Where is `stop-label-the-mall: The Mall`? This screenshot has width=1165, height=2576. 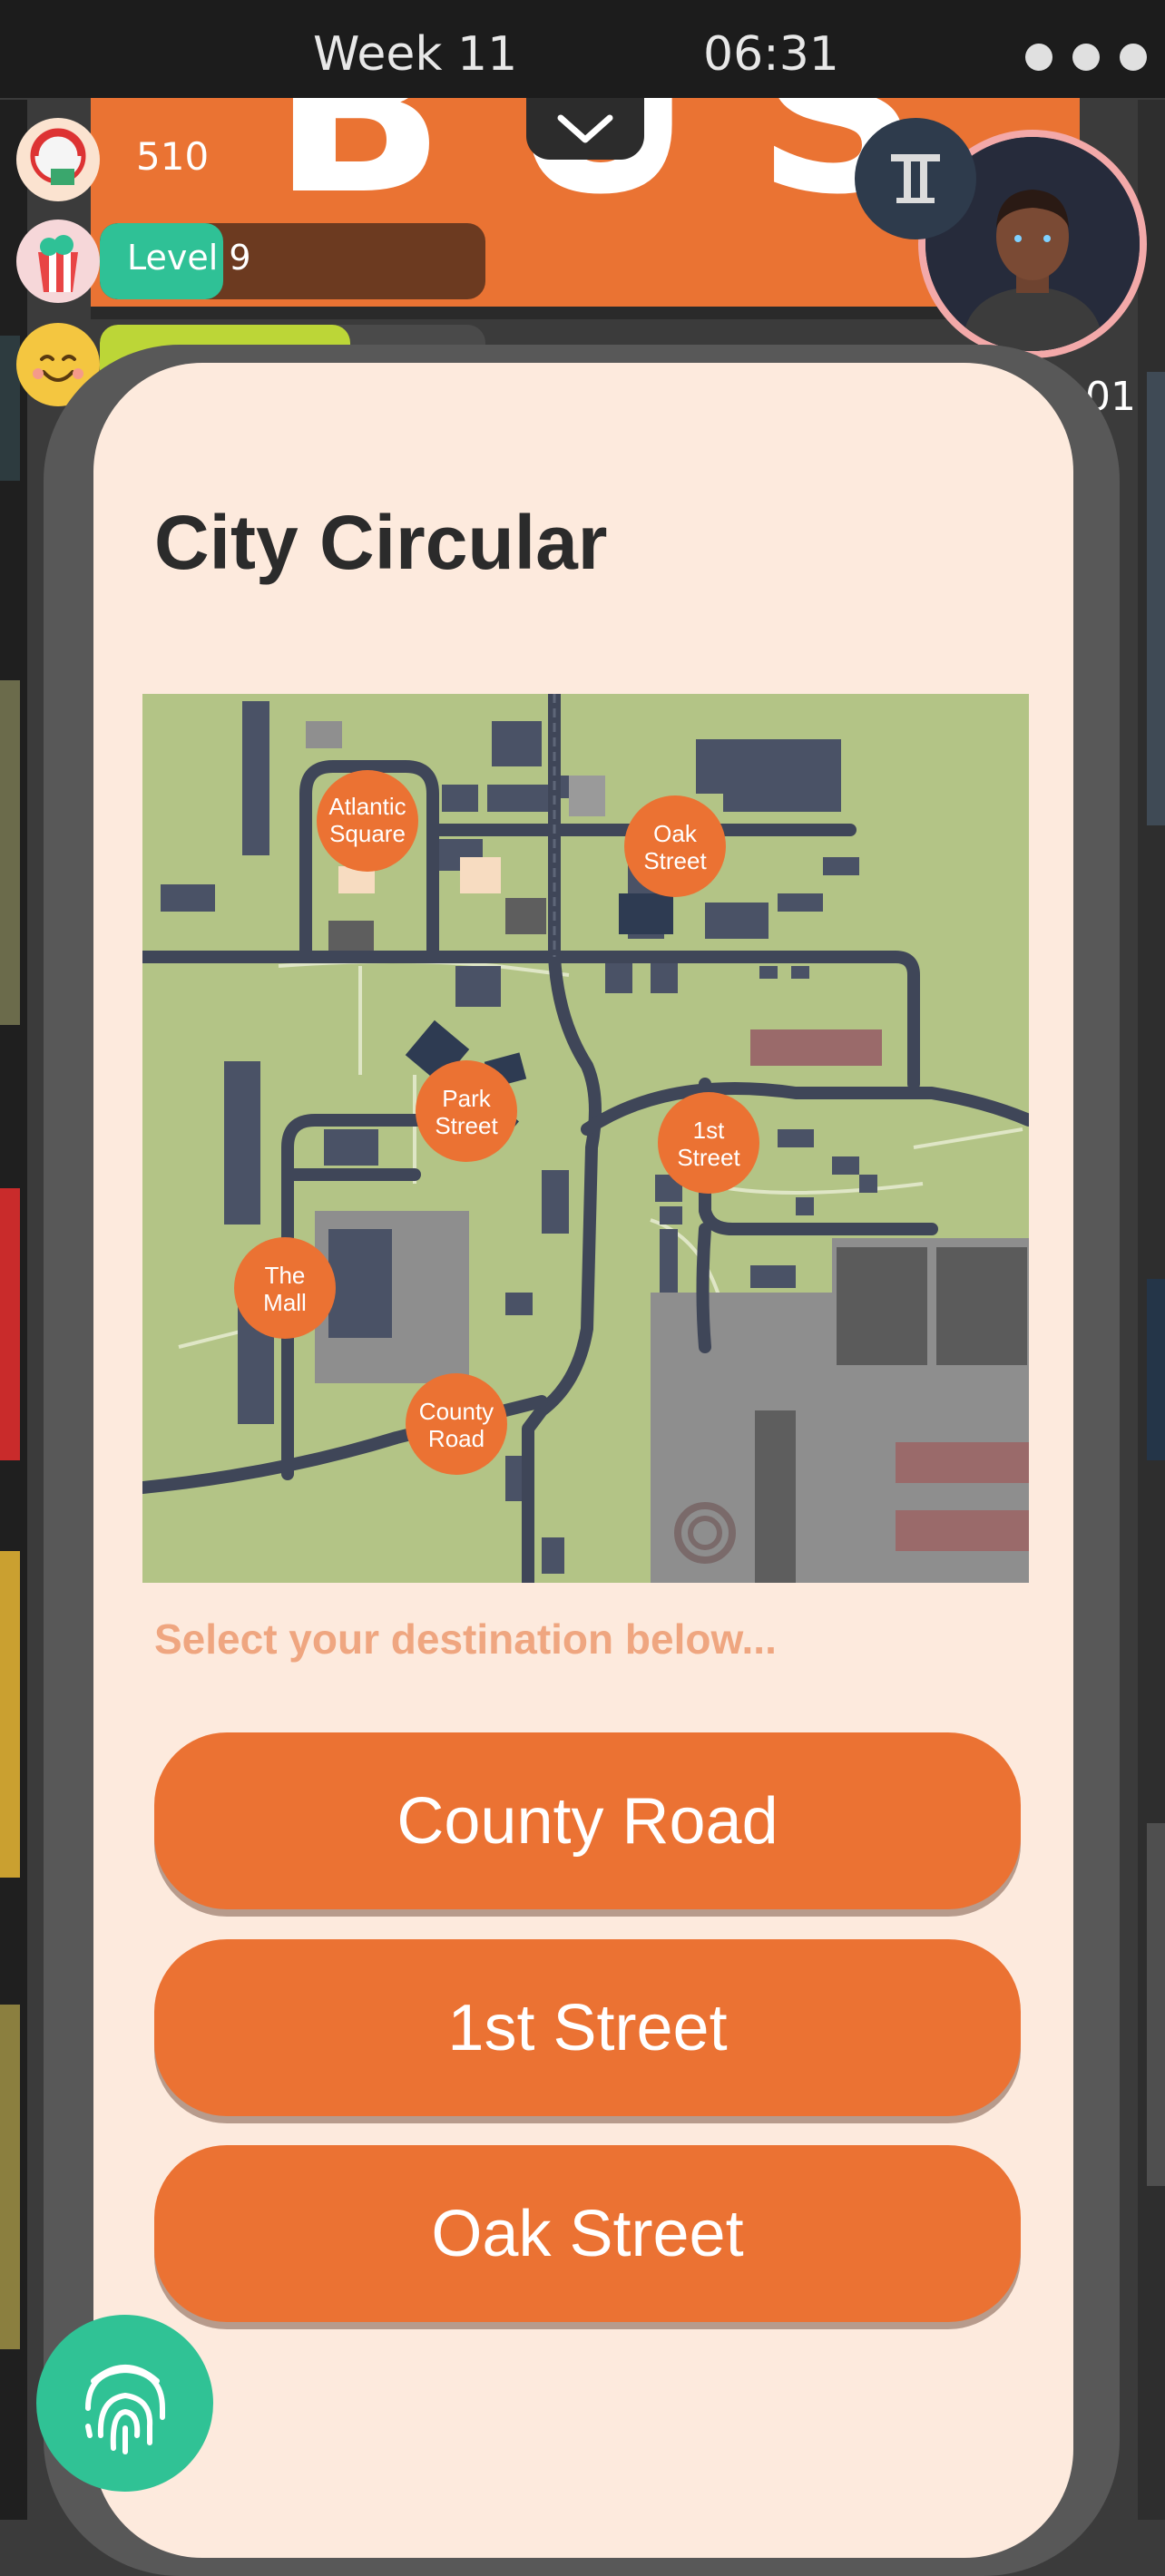
stop-label-the-mall: The Mall is located at coordinates (285, 1289).